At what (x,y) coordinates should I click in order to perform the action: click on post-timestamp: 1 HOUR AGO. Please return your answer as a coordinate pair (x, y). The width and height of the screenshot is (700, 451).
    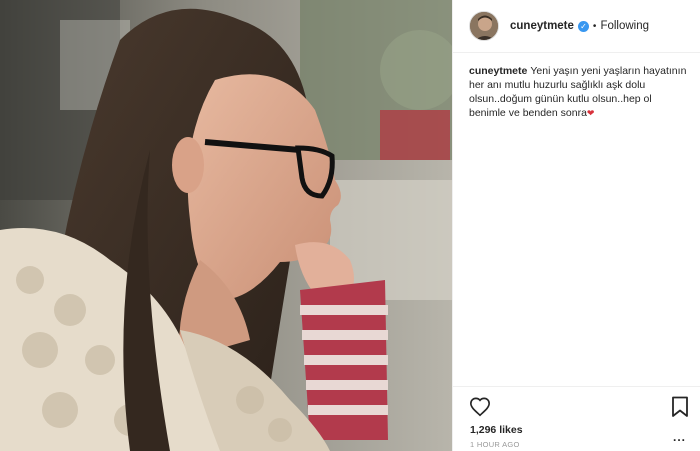
    Looking at the image, I should click on (495, 444).